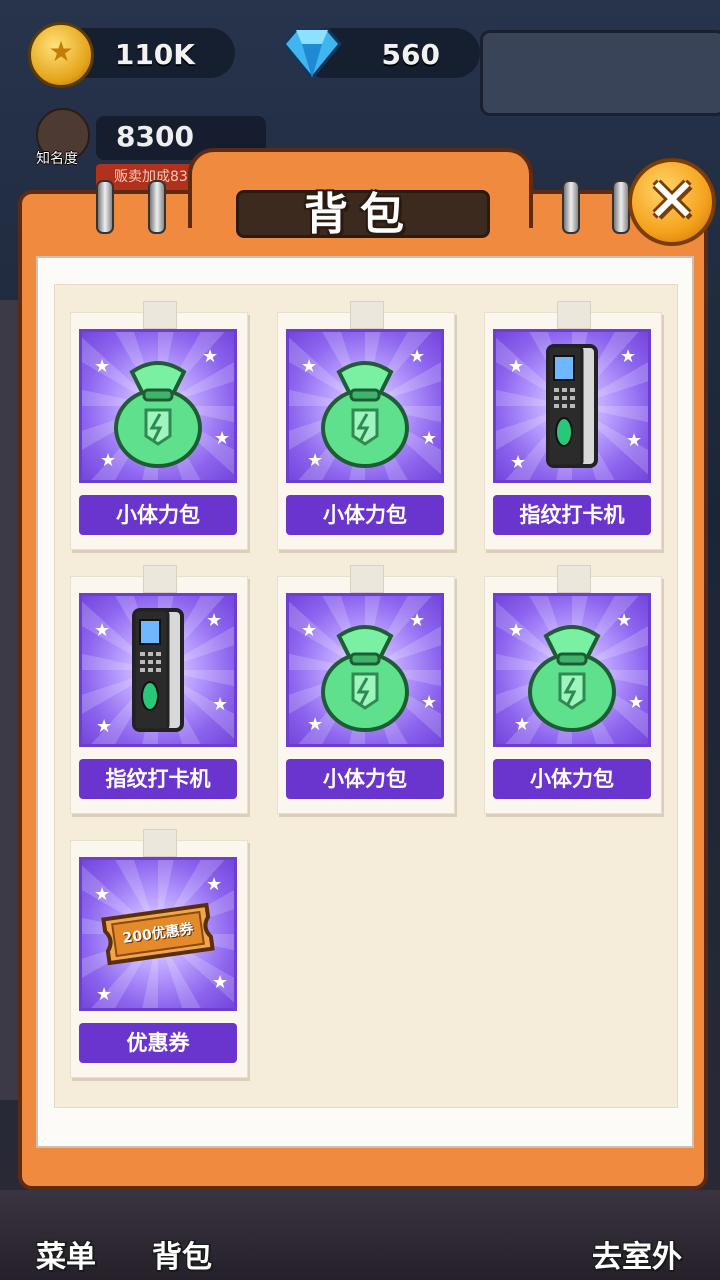  Describe the element at coordinates (158, 934) in the screenshot. I see `item-frame: ★ ★ ★ ★ 200优惠券` at that location.